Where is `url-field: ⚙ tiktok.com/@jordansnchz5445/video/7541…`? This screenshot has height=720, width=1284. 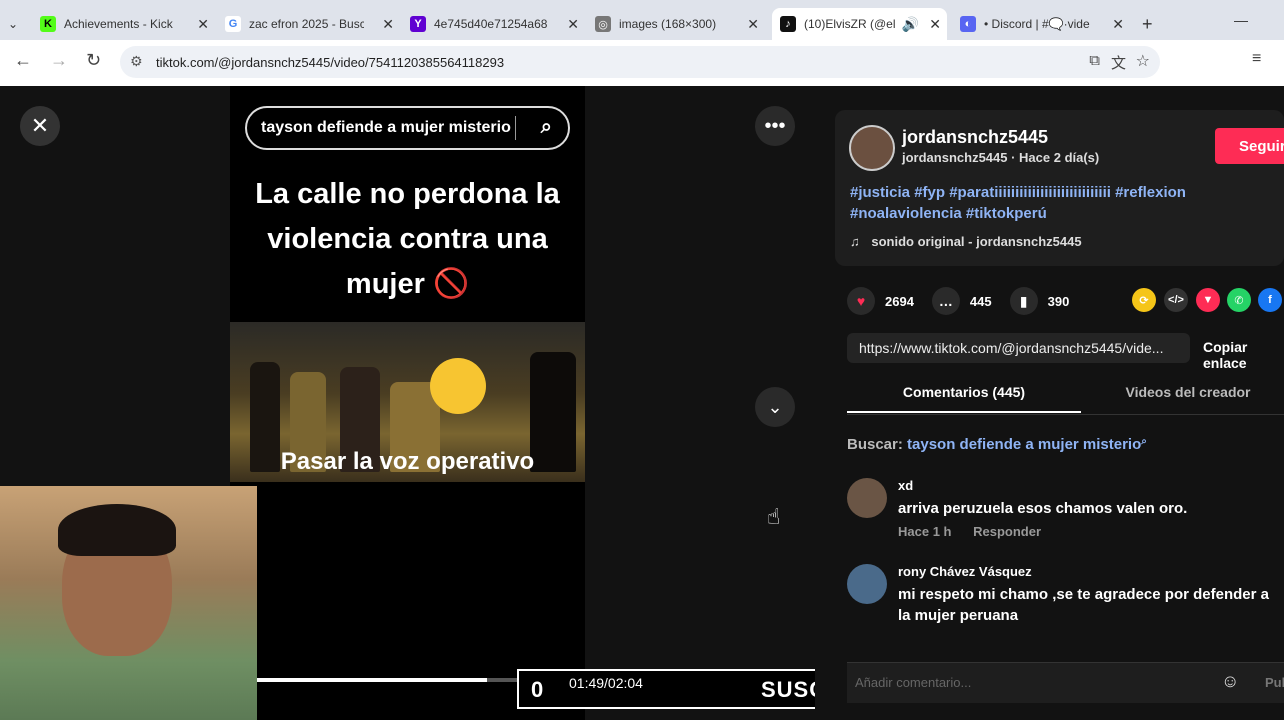
url-field: ⚙ tiktok.com/@jordansnchz5445/video/7541… is located at coordinates (640, 62).